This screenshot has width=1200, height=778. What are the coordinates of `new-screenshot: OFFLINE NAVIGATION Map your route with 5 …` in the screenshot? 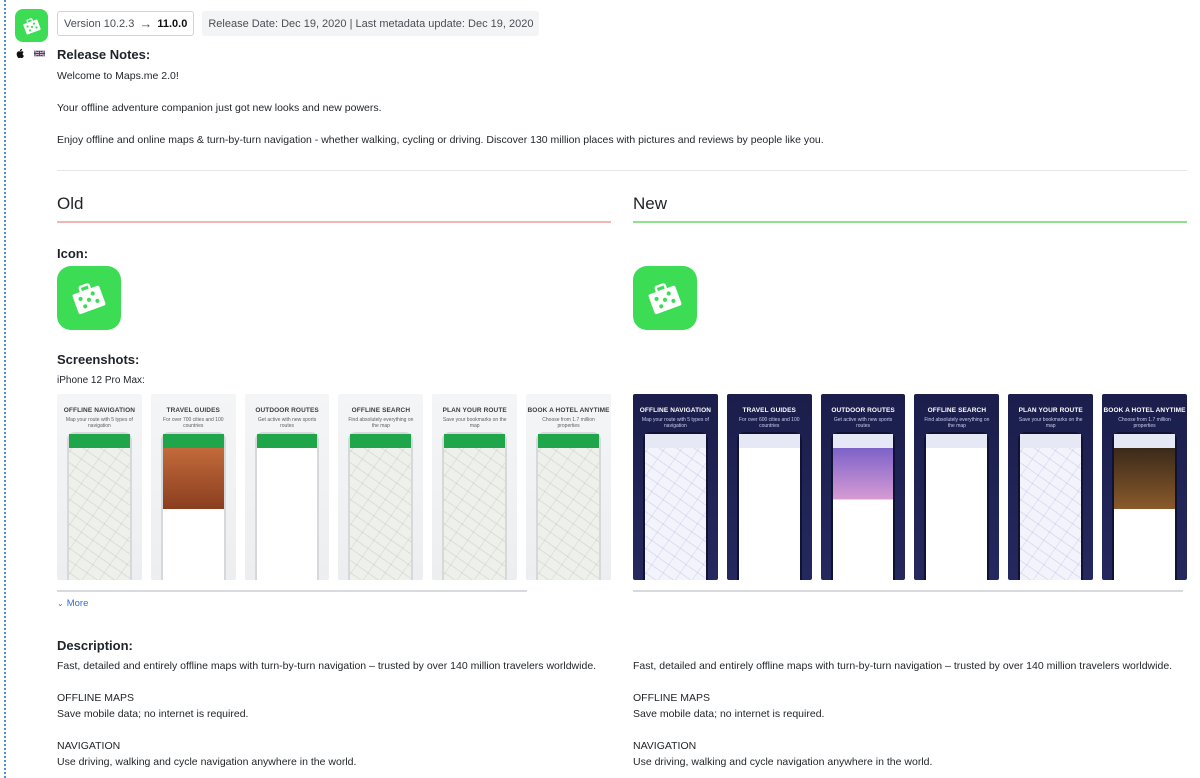 It's located at (675, 487).